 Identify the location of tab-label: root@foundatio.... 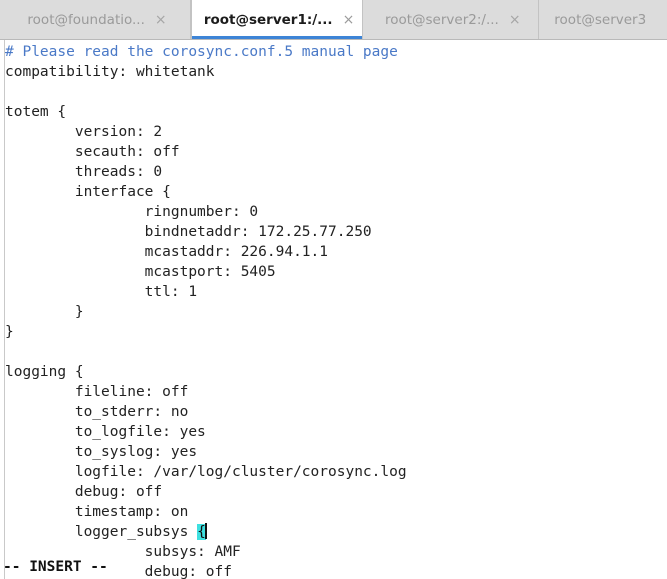
(86, 20).